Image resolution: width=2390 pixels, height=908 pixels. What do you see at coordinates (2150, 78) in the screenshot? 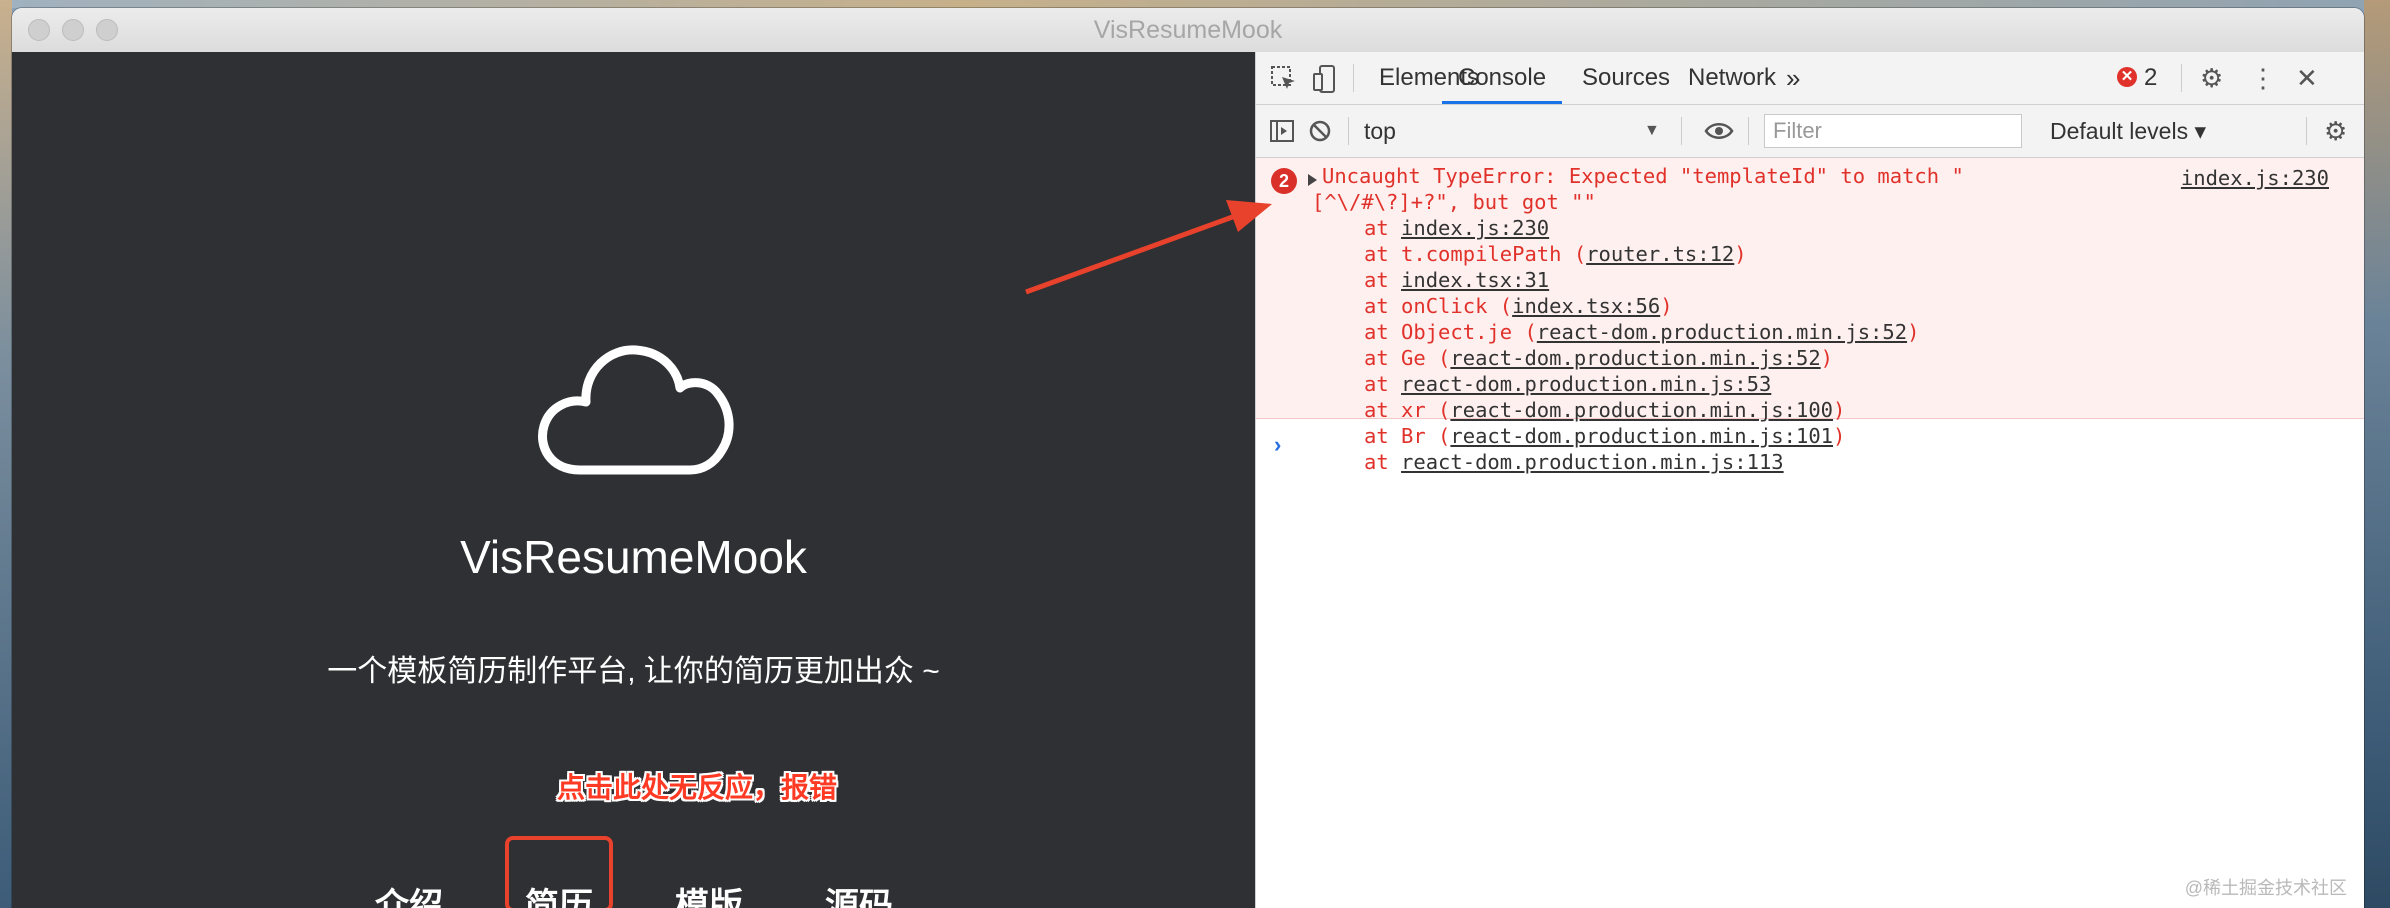
I see `error-count: 2` at bounding box center [2150, 78].